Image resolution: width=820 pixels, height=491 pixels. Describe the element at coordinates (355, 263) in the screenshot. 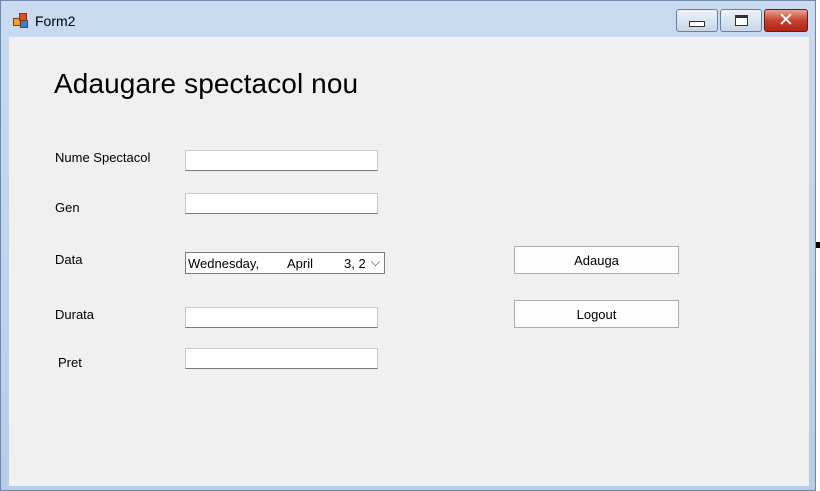

I see `date-day: 3, 2` at that location.